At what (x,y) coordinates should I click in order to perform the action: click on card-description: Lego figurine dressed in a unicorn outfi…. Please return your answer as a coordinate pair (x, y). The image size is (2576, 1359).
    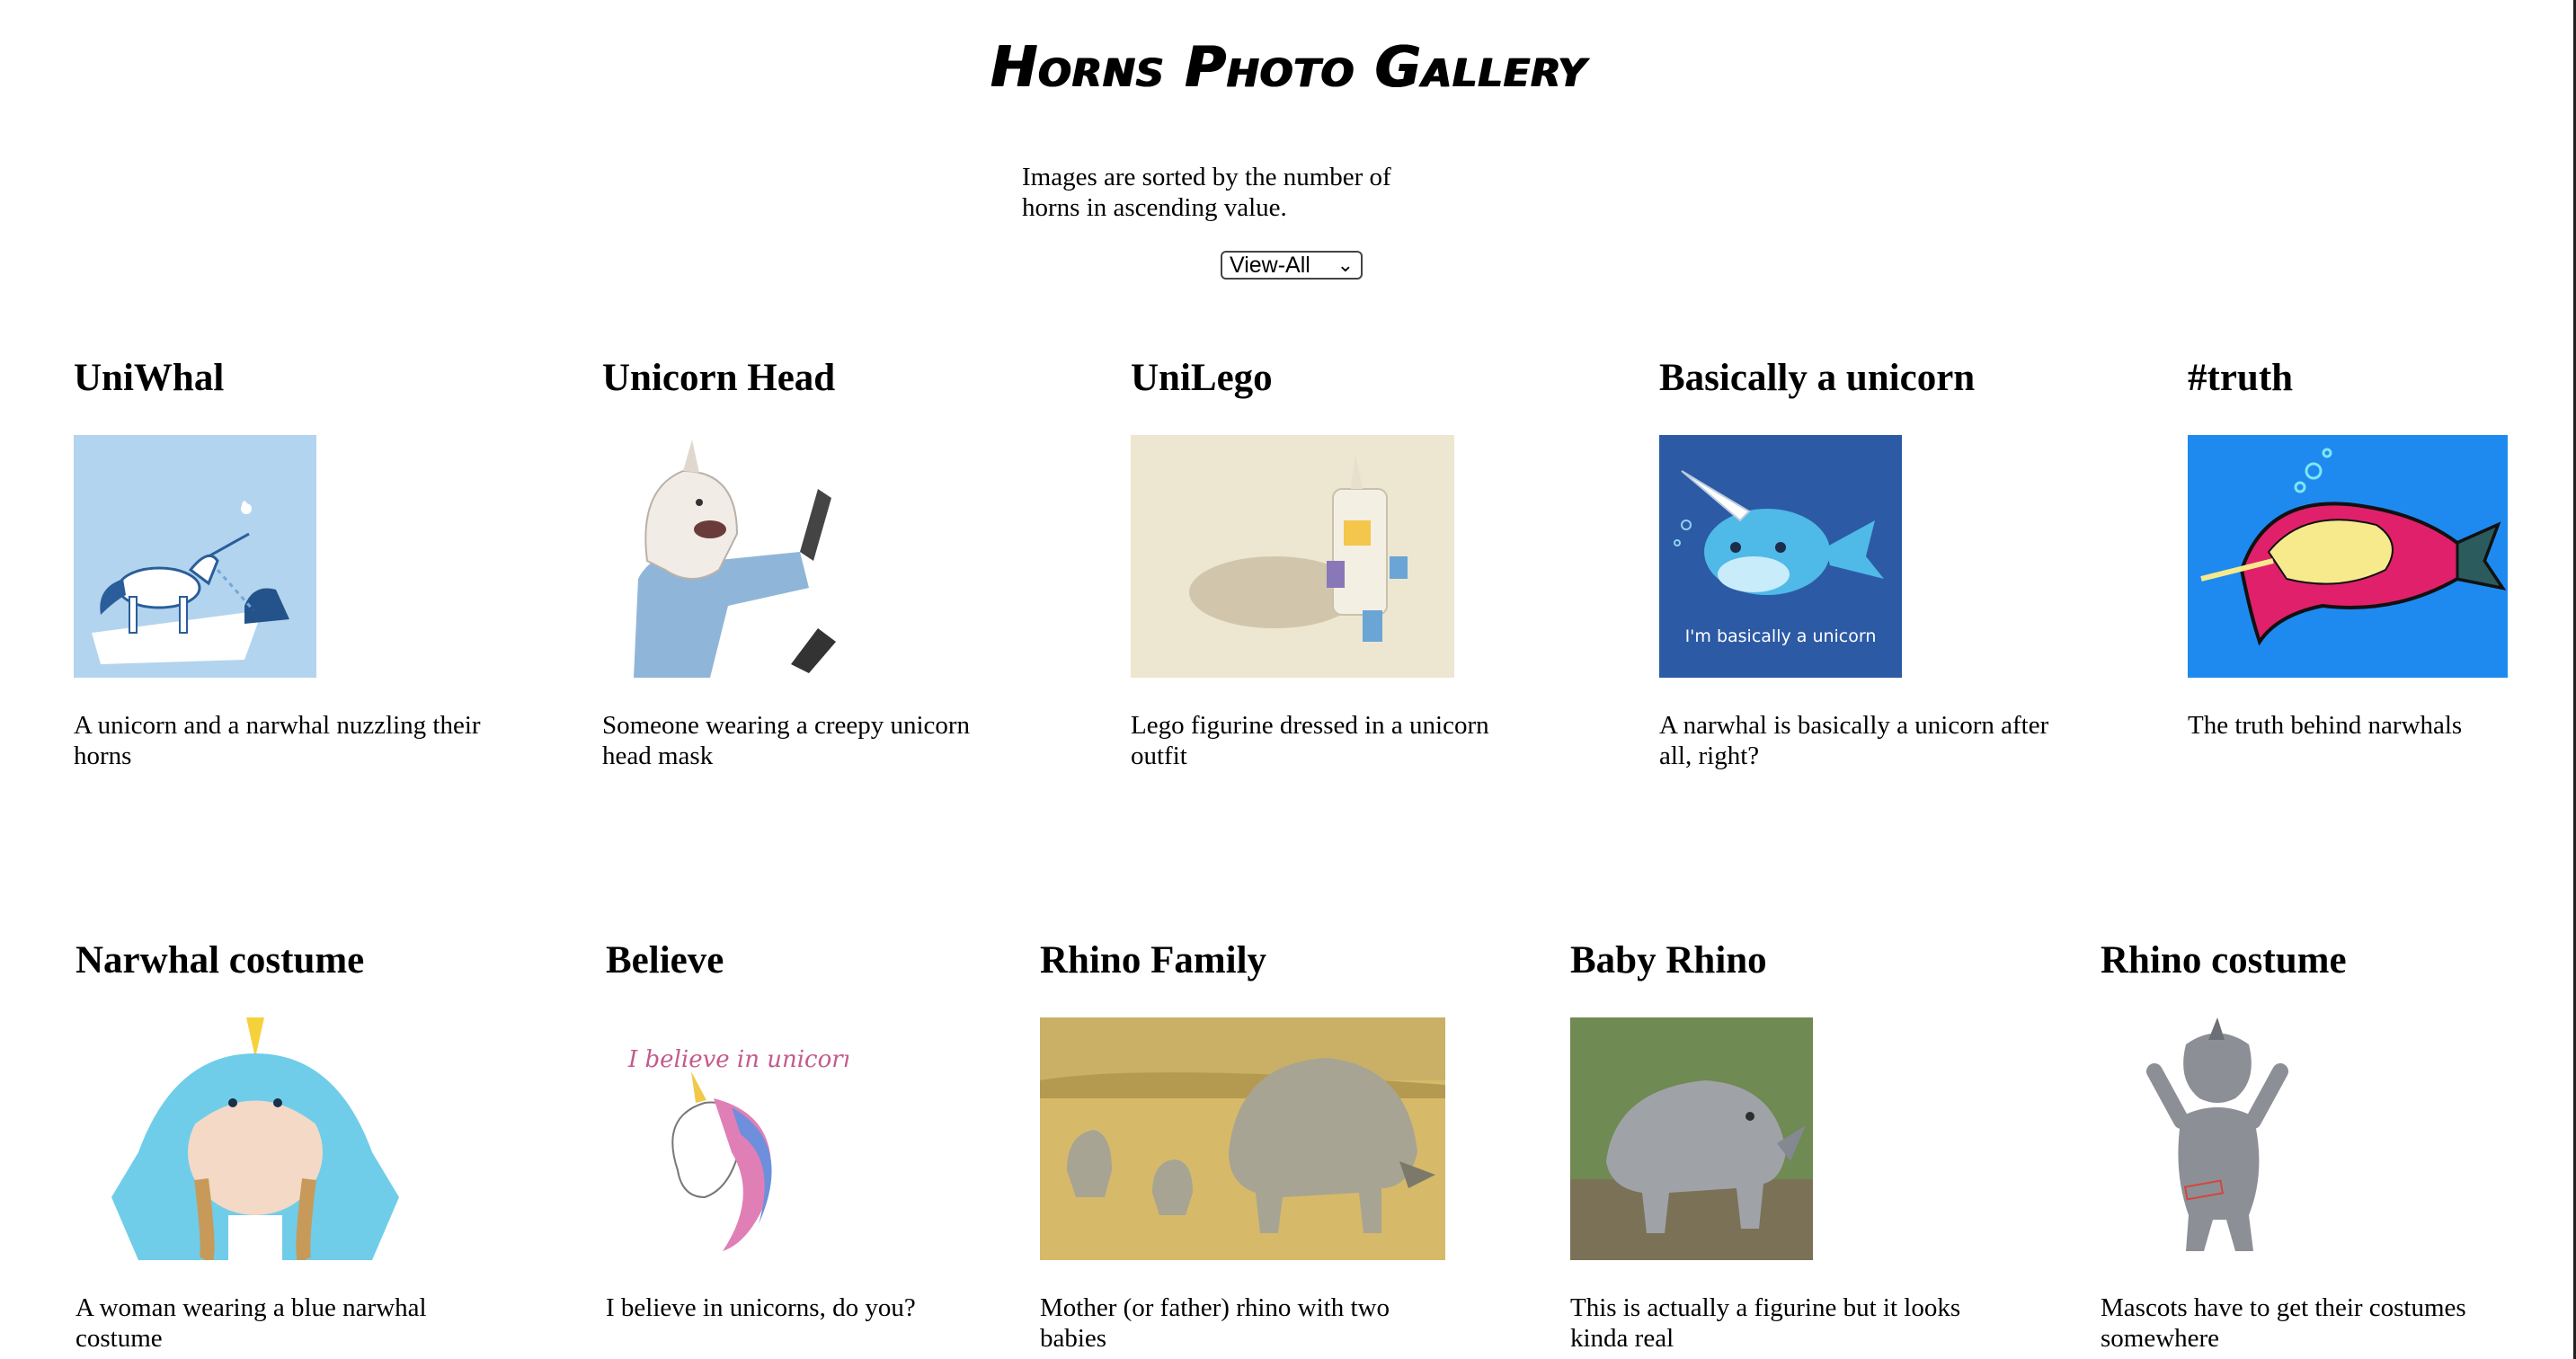
    Looking at the image, I should click on (1310, 740).